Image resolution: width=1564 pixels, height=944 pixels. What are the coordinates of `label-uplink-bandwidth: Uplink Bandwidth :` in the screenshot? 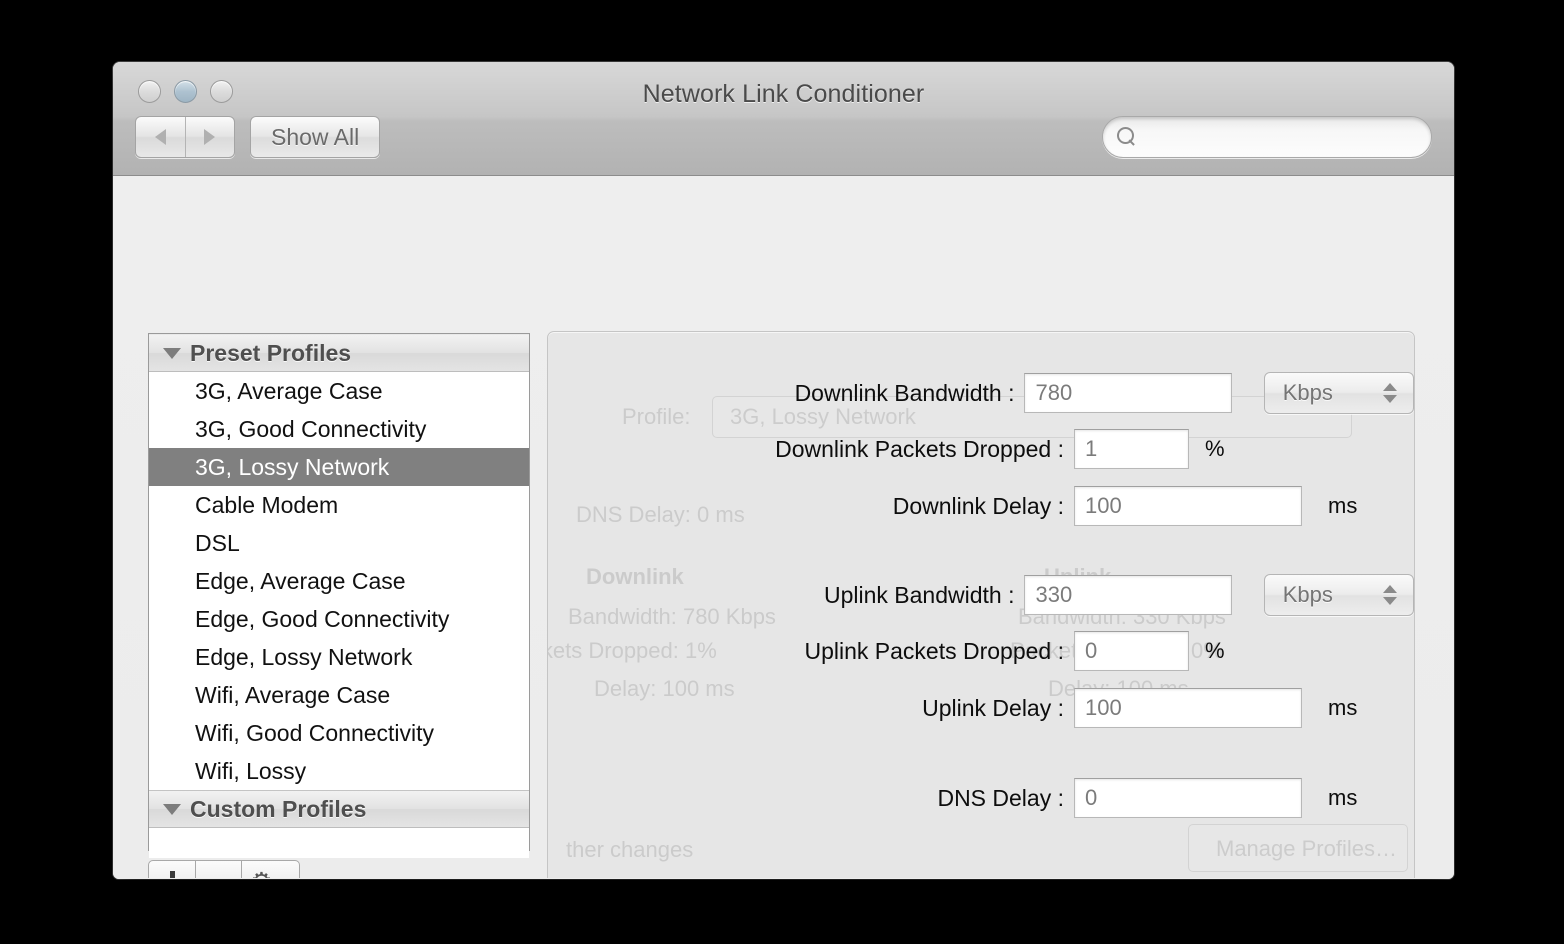 It's located at (919, 594).